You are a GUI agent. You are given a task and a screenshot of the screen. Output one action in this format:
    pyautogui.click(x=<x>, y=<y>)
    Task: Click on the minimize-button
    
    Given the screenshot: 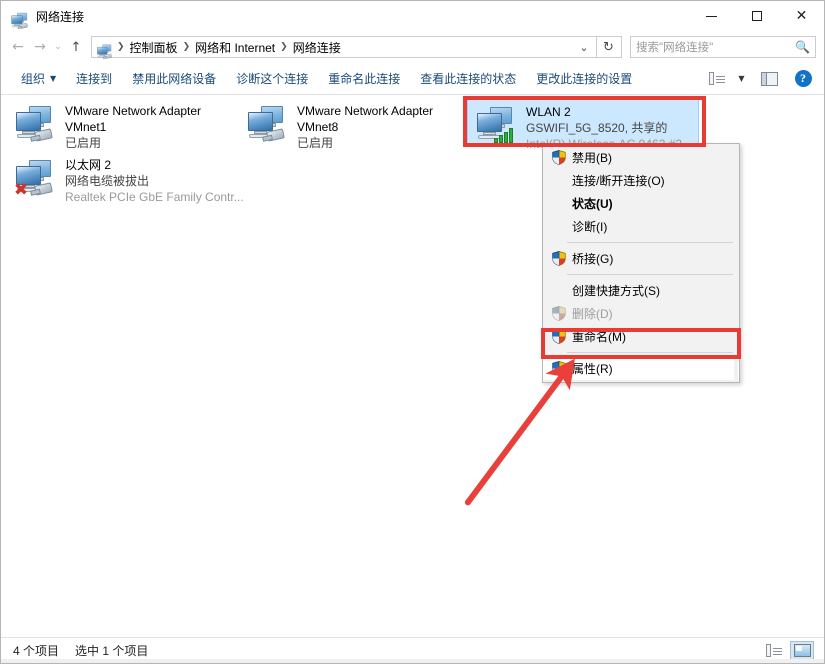 What is the action you would take?
    pyautogui.click(x=711, y=16)
    